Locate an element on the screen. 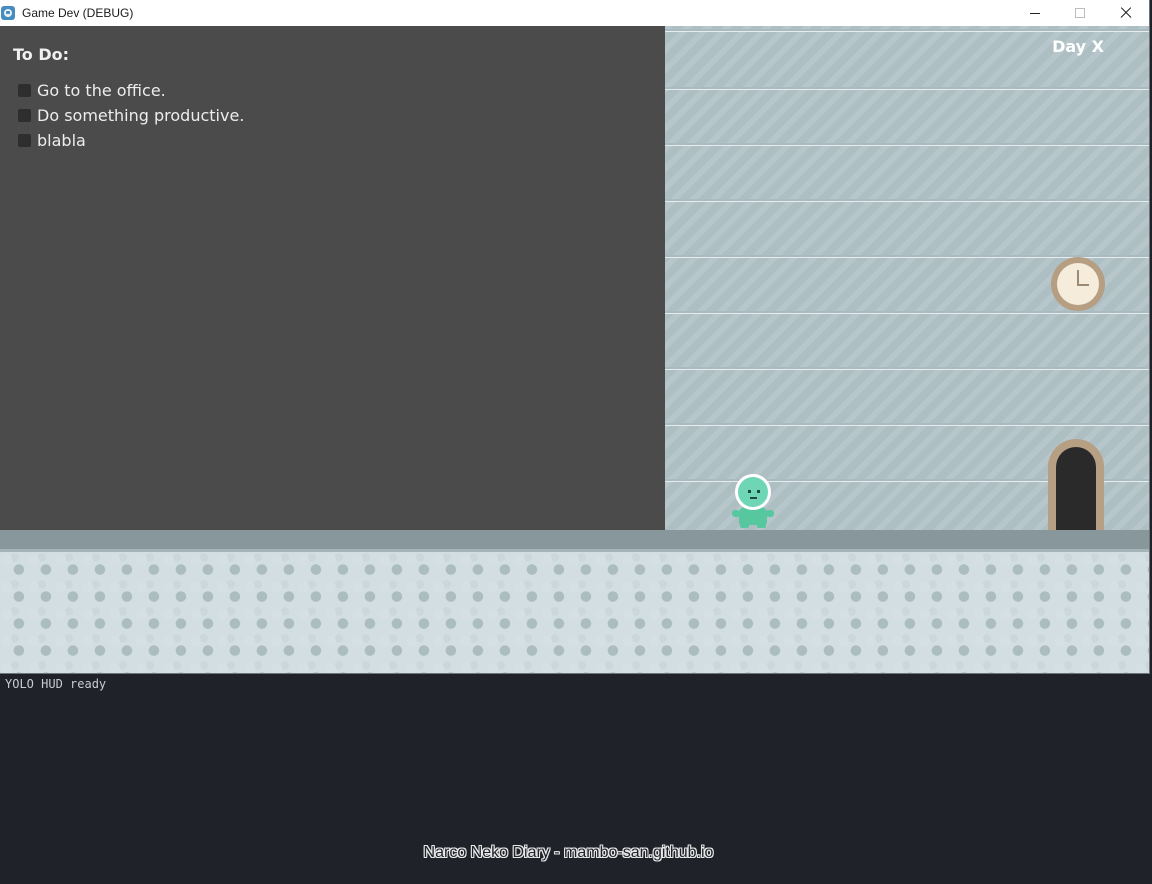 This screenshot has height=884, width=1152. door-opening is located at coordinates (1076, 489).